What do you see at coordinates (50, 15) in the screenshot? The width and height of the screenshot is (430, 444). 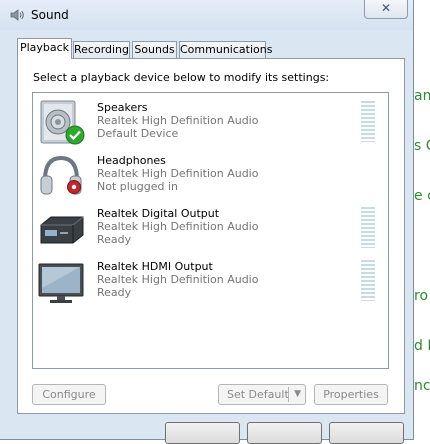 I see `window-title: Sound` at bounding box center [50, 15].